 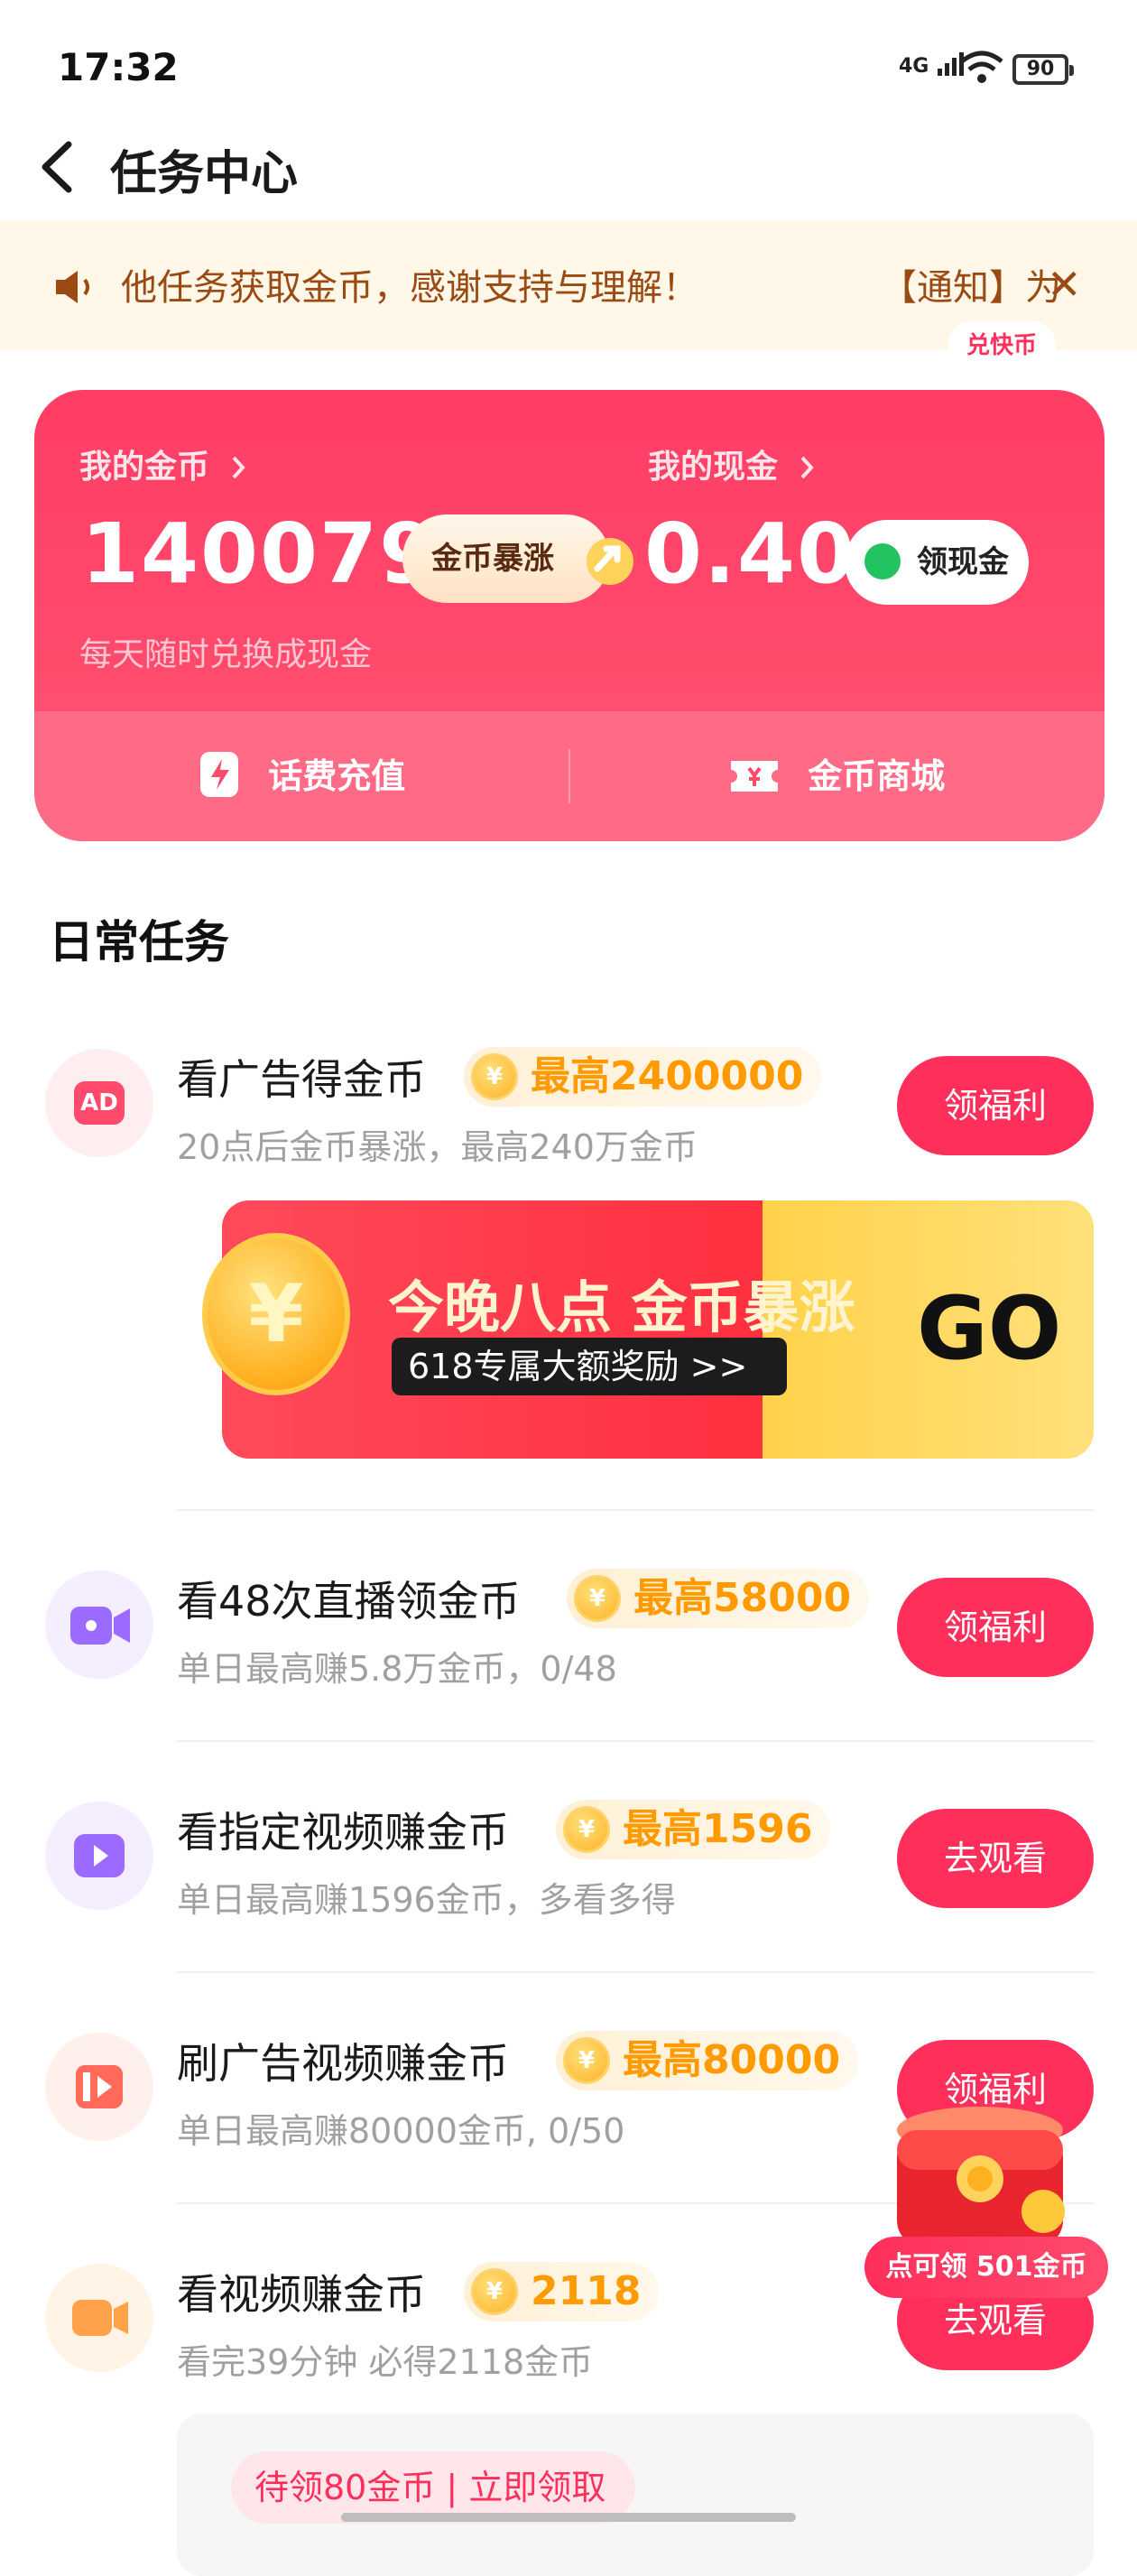 I want to click on live-camera-icon, so click(x=99, y=1625).